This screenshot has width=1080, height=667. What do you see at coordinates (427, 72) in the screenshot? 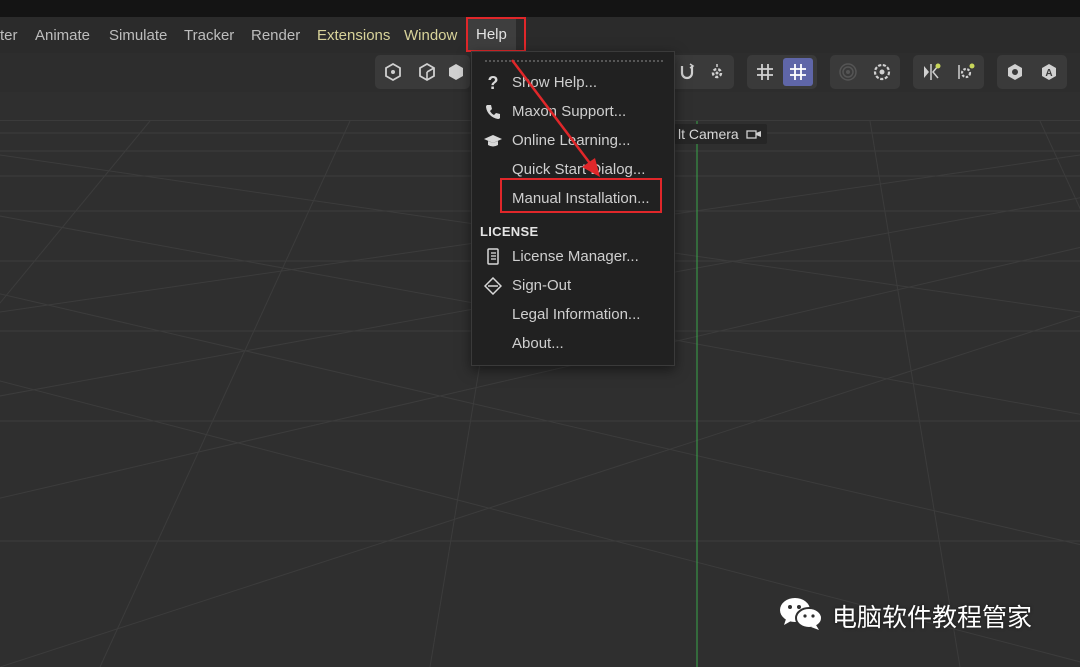
I see `hex-cube-alt-icon` at bounding box center [427, 72].